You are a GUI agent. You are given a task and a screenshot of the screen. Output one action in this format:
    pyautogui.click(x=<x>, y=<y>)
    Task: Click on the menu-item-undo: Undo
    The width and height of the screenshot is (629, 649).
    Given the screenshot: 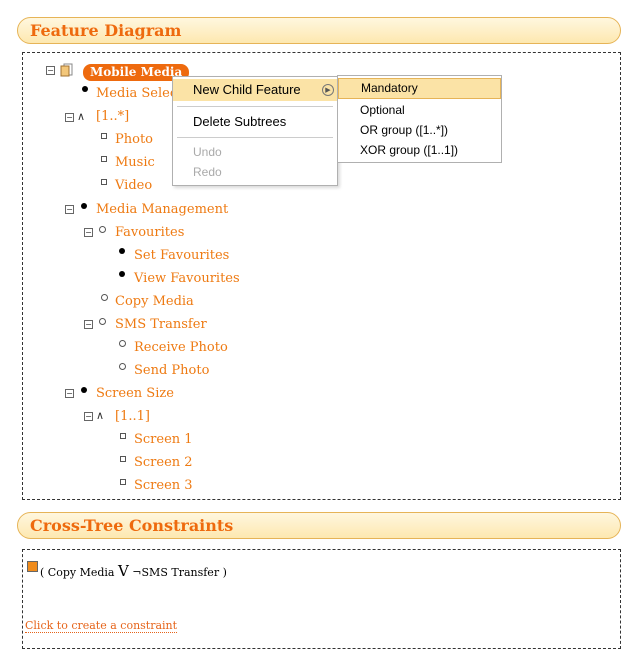 What is the action you would take?
    pyautogui.click(x=255, y=152)
    